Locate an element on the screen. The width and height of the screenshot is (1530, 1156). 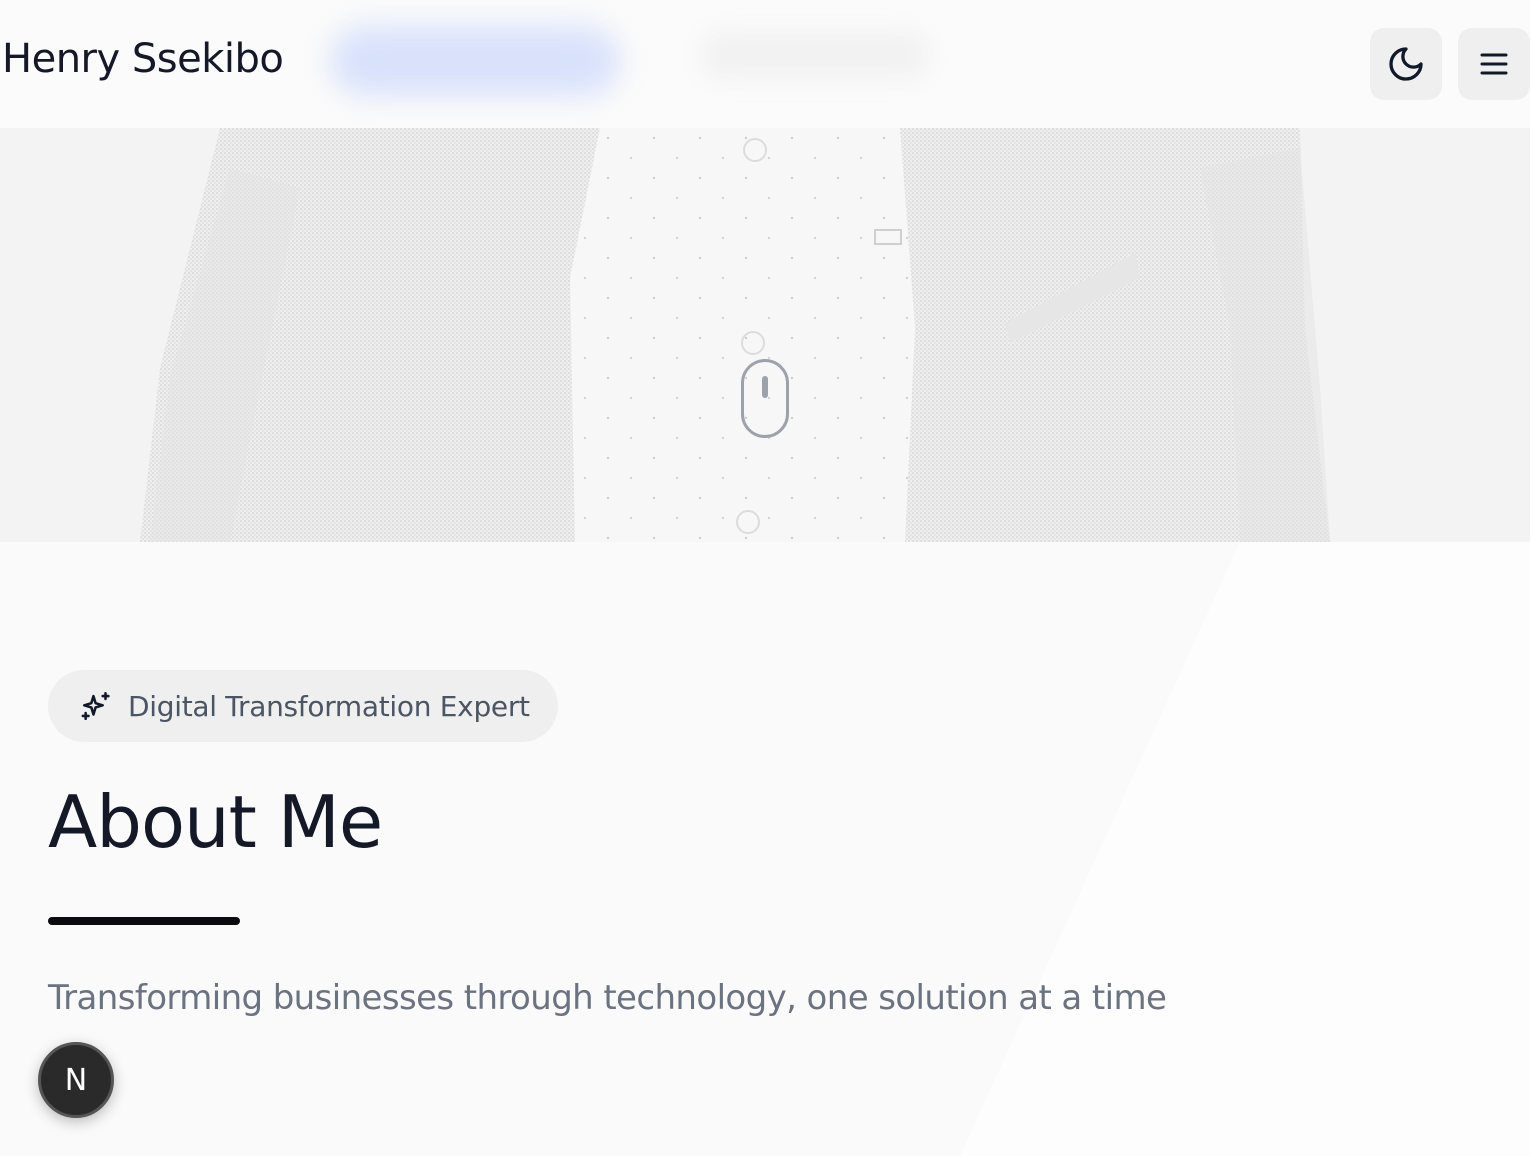
expertise-badge: Digital Transformation Expert is located at coordinates (303, 706).